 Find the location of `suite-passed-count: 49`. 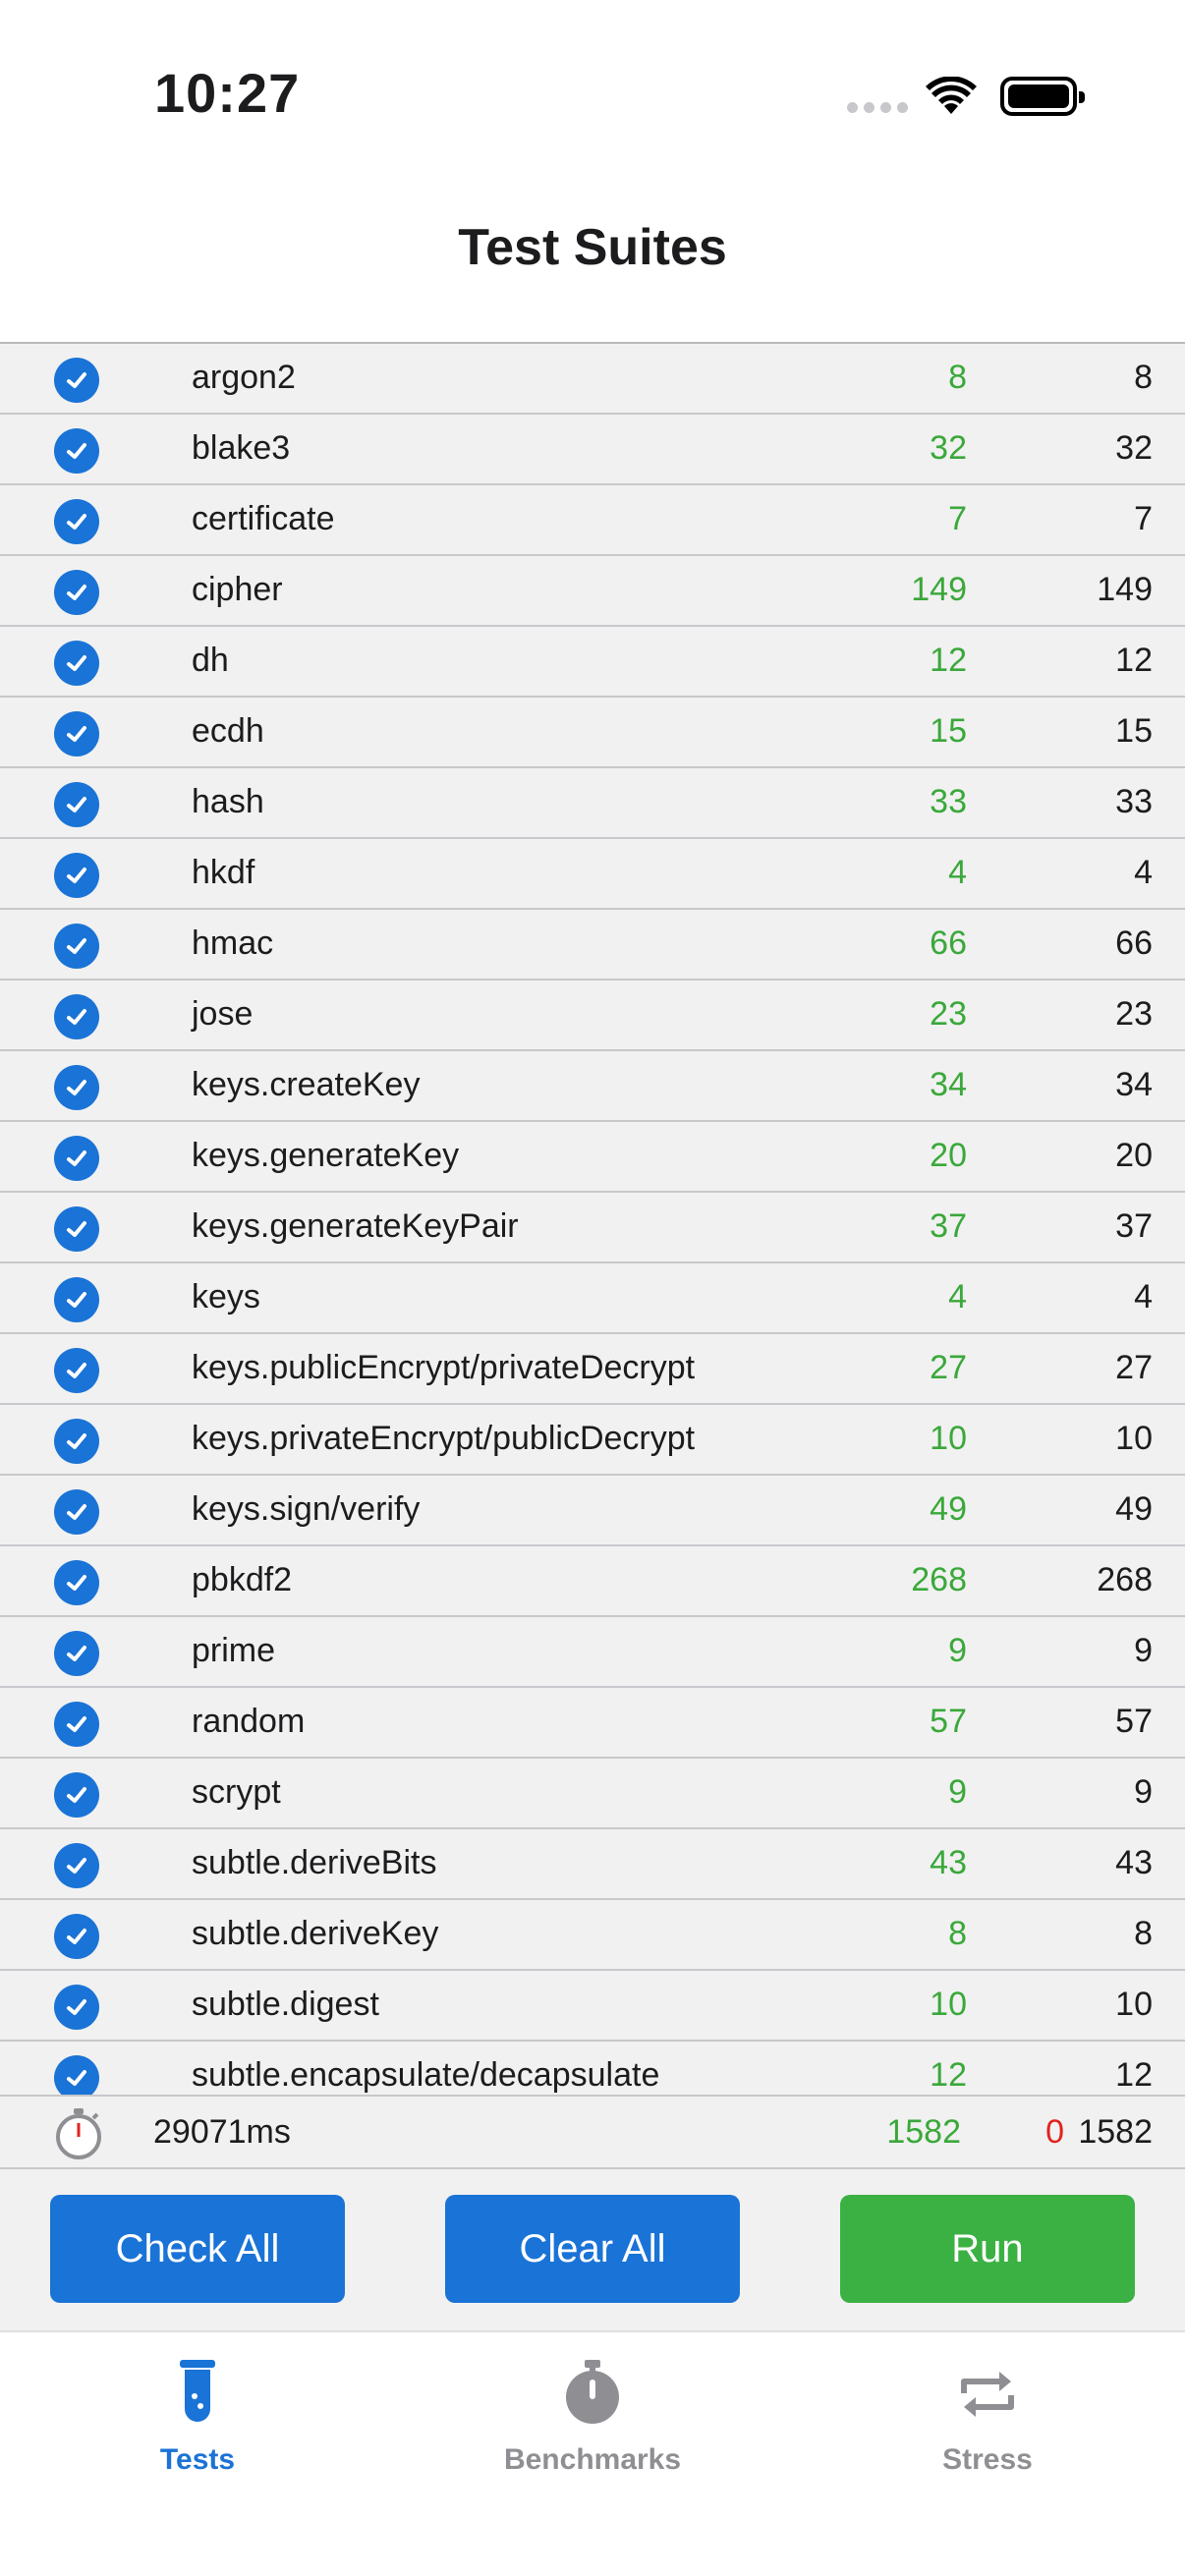

suite-passed-count: 49 is located at coordinates (949, 1509).